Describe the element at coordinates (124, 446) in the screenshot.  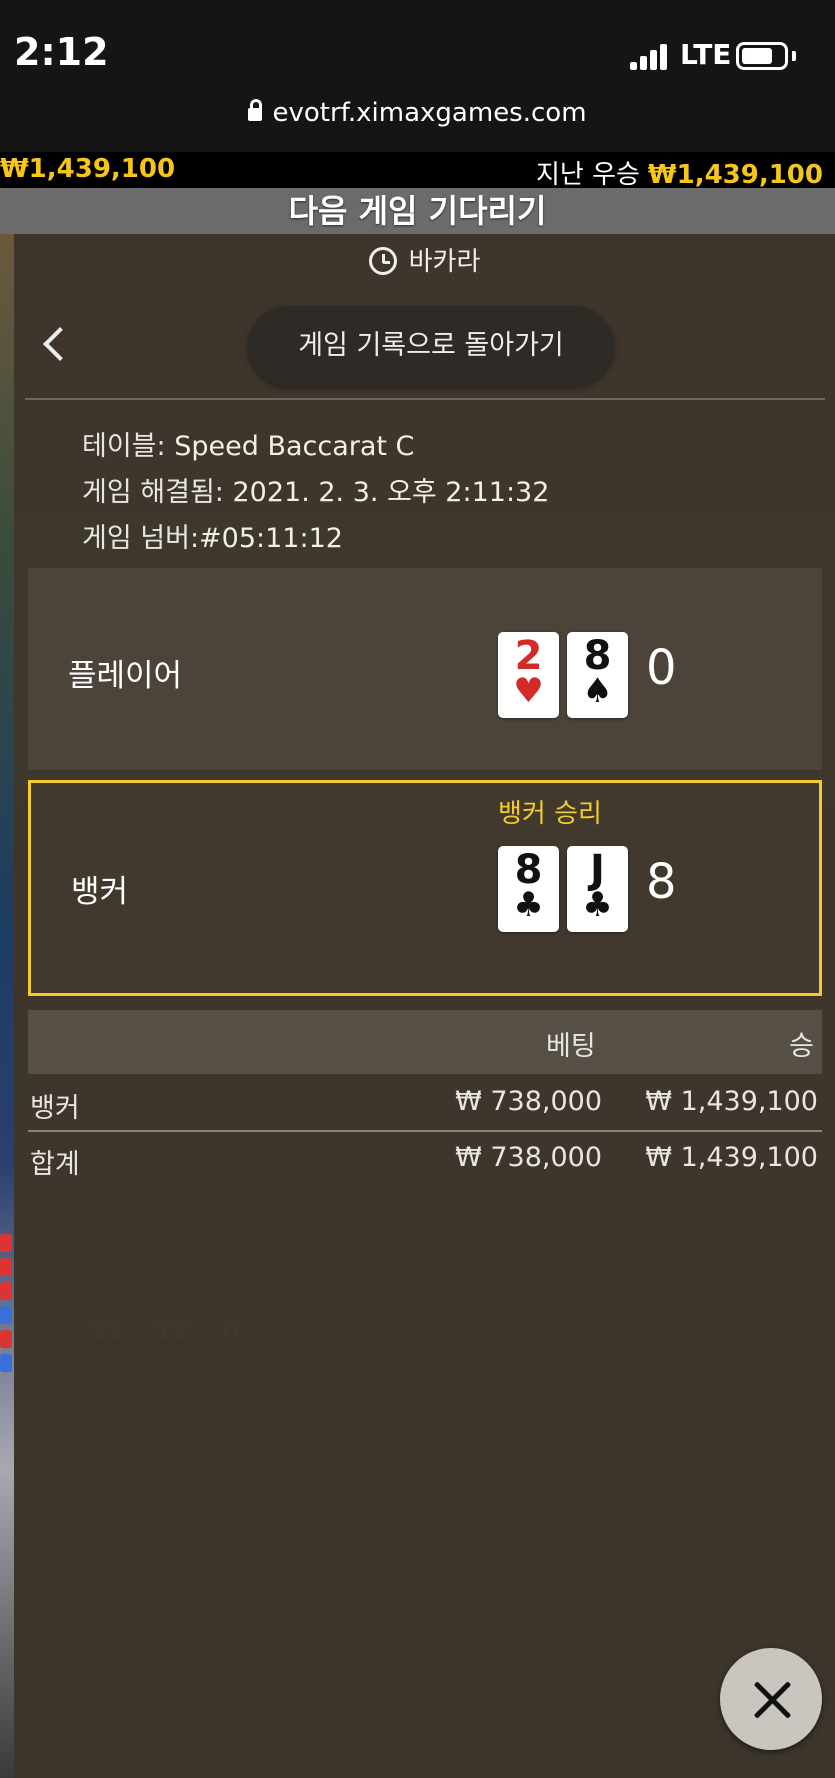
I see `table-label: 테이블:` at that location.